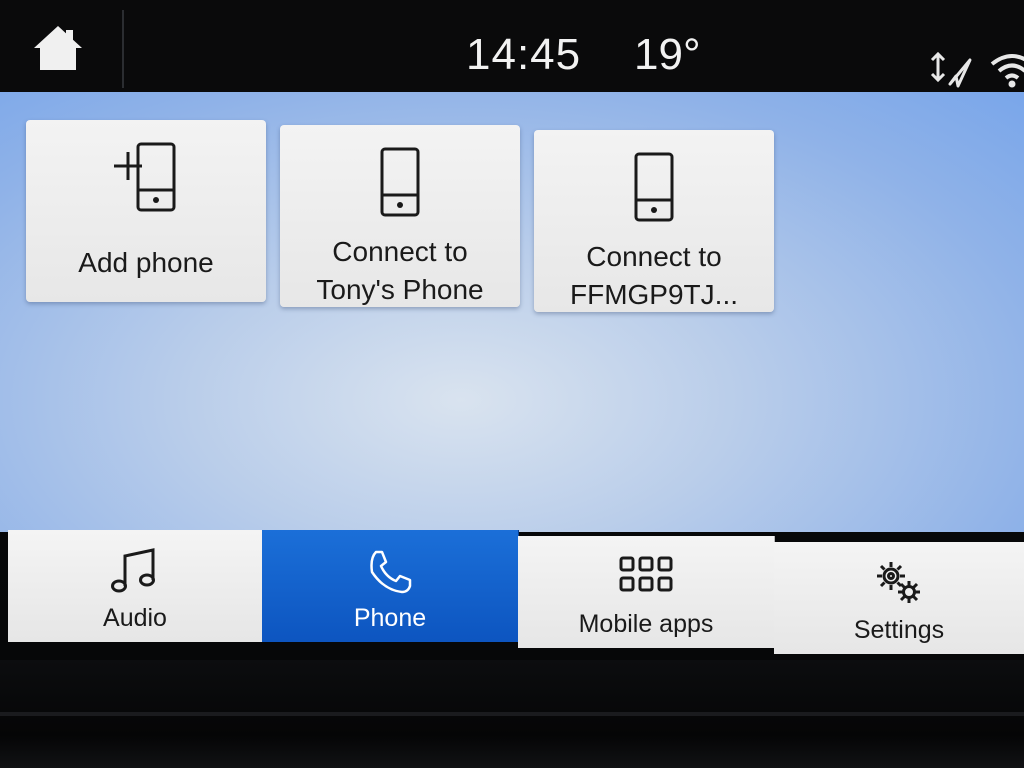 This screenshot has width=1024, height=768. I want to click on gears-icon, so click(898, 582).